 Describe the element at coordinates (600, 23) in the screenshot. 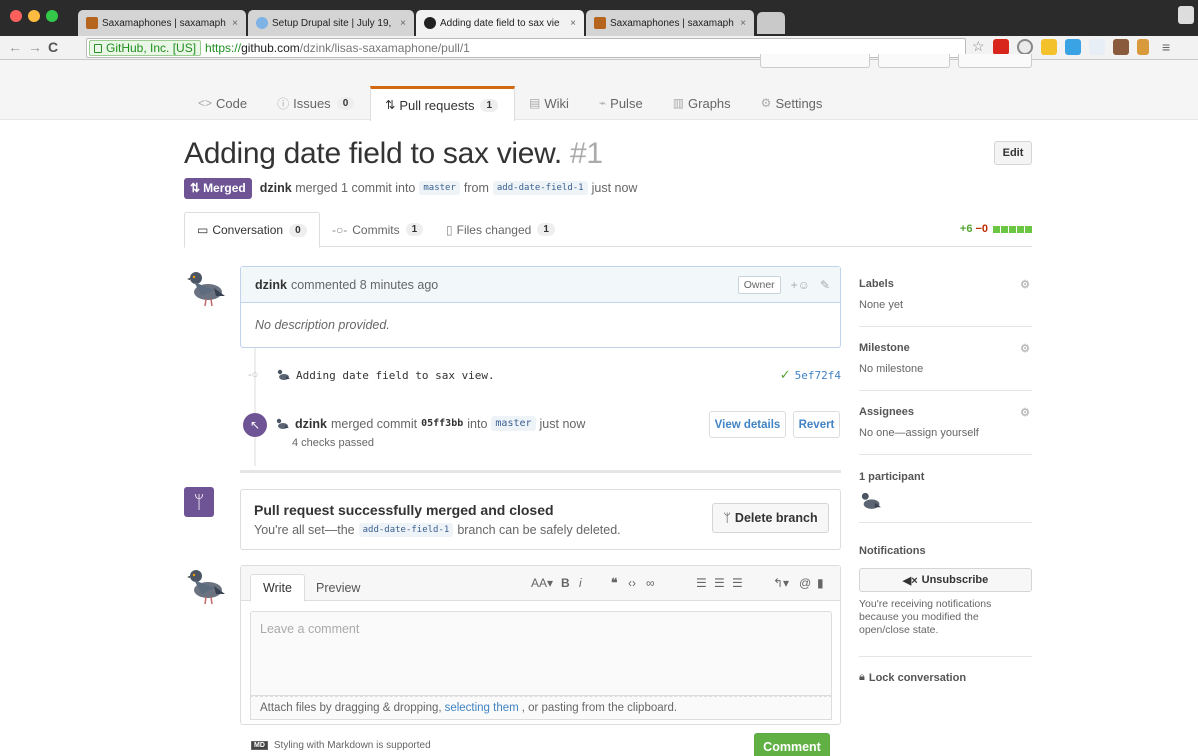

I see `site-favicon-icon` at that location.